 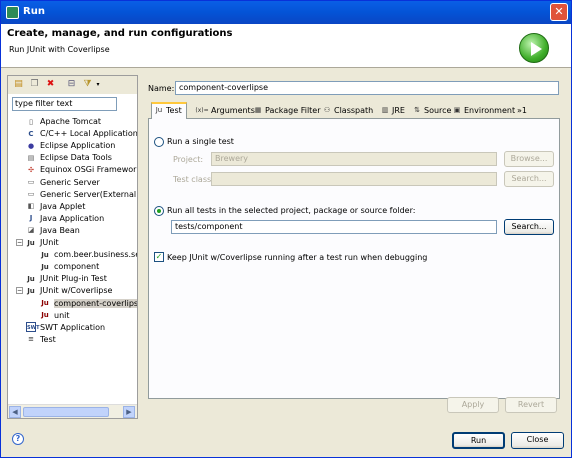 What do you see at coordinates (31, 157) in the screenshot?
I see `data-tools-icon: ▤` at bounding box center [31, 157].